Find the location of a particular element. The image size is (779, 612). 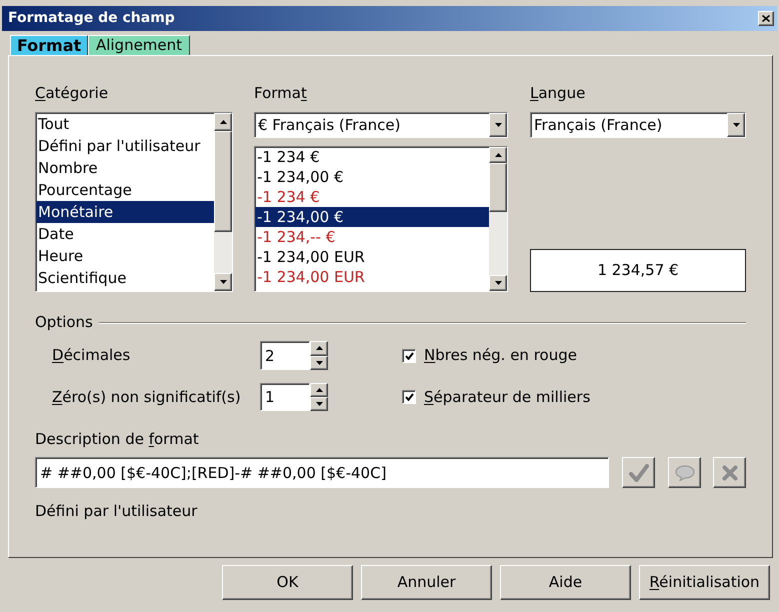

checkmark-icon is located at coordinates (638, 473).